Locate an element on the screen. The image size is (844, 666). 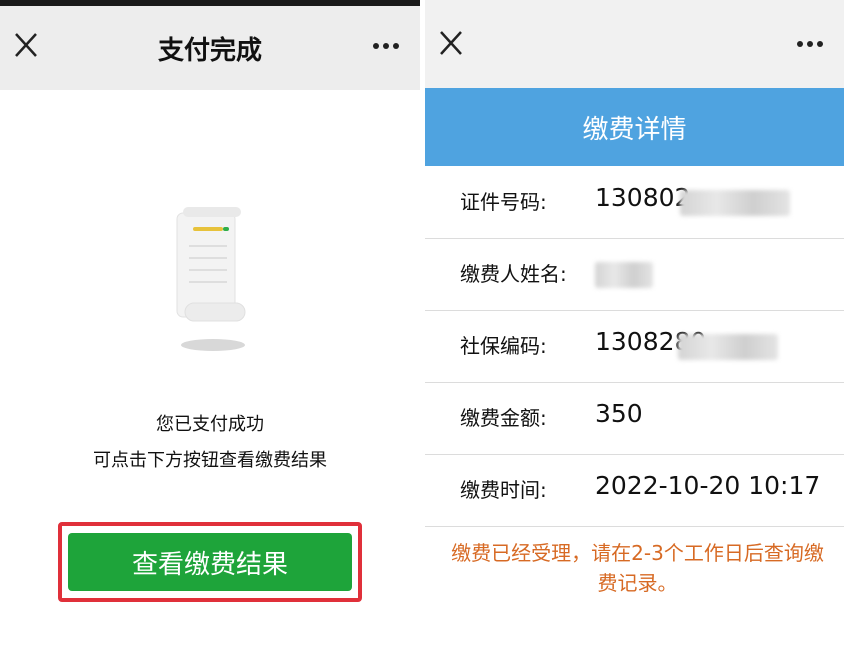
detail-row-payment-time: 缴费时间: 2022-10-20 10:17:56 is located at coordinates (634, 490).